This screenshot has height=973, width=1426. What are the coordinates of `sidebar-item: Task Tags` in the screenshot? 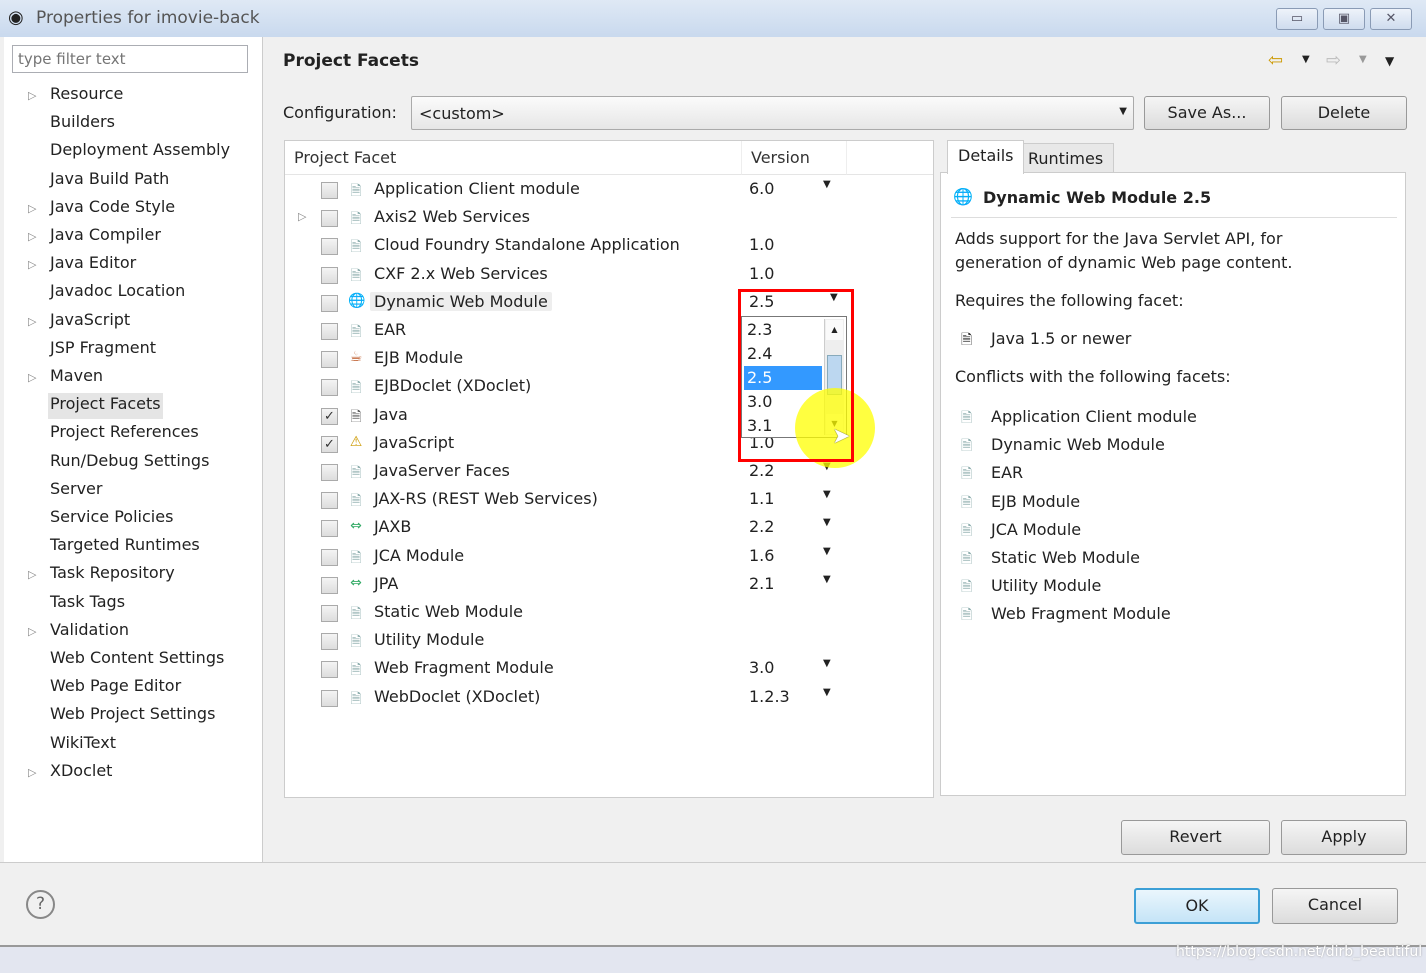 It's located at (87, 604).